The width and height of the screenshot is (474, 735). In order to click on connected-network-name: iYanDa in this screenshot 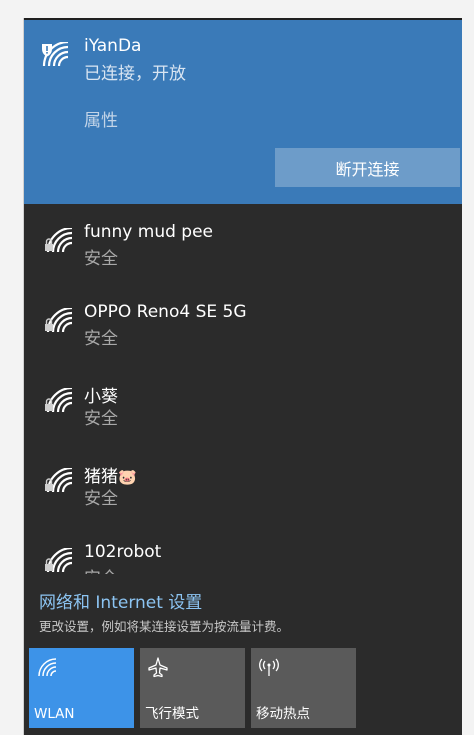, I will do `click(113, 46)`.